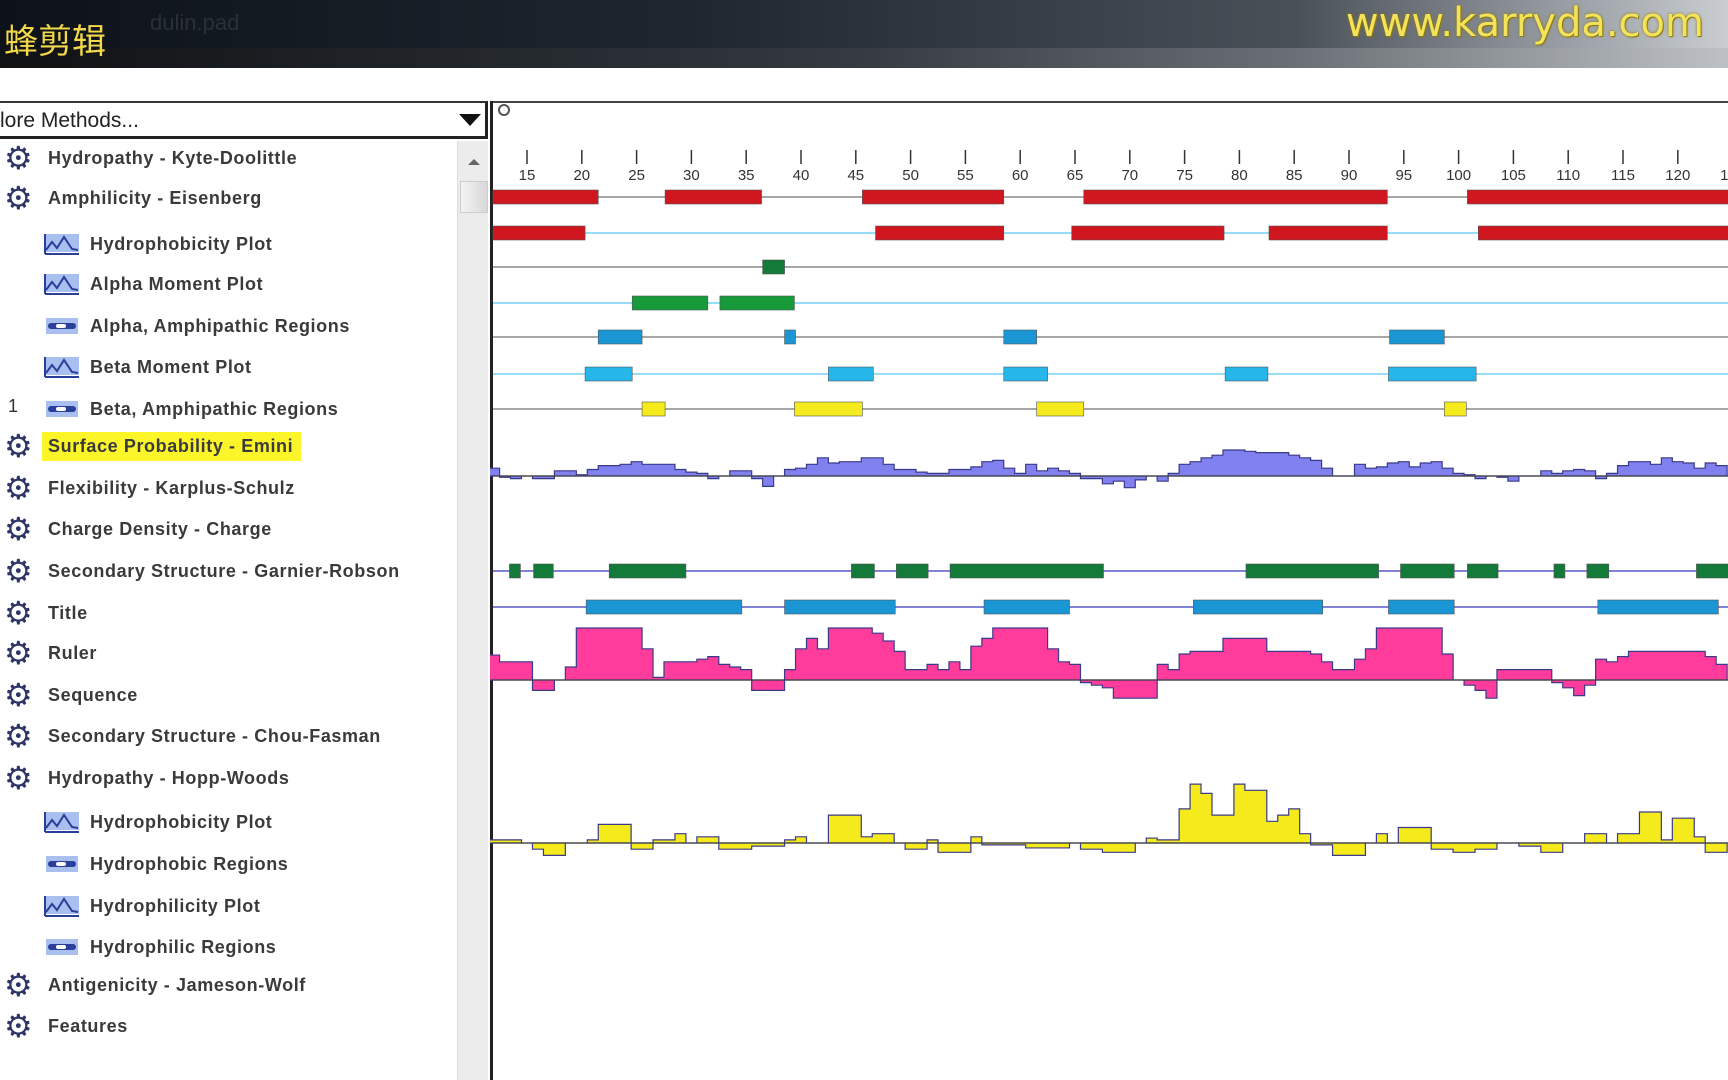 The height and width of the screenshot is (1080, 1728). I want to click on list-item: Beta, Amphipathic Regions, so click(191, 409).